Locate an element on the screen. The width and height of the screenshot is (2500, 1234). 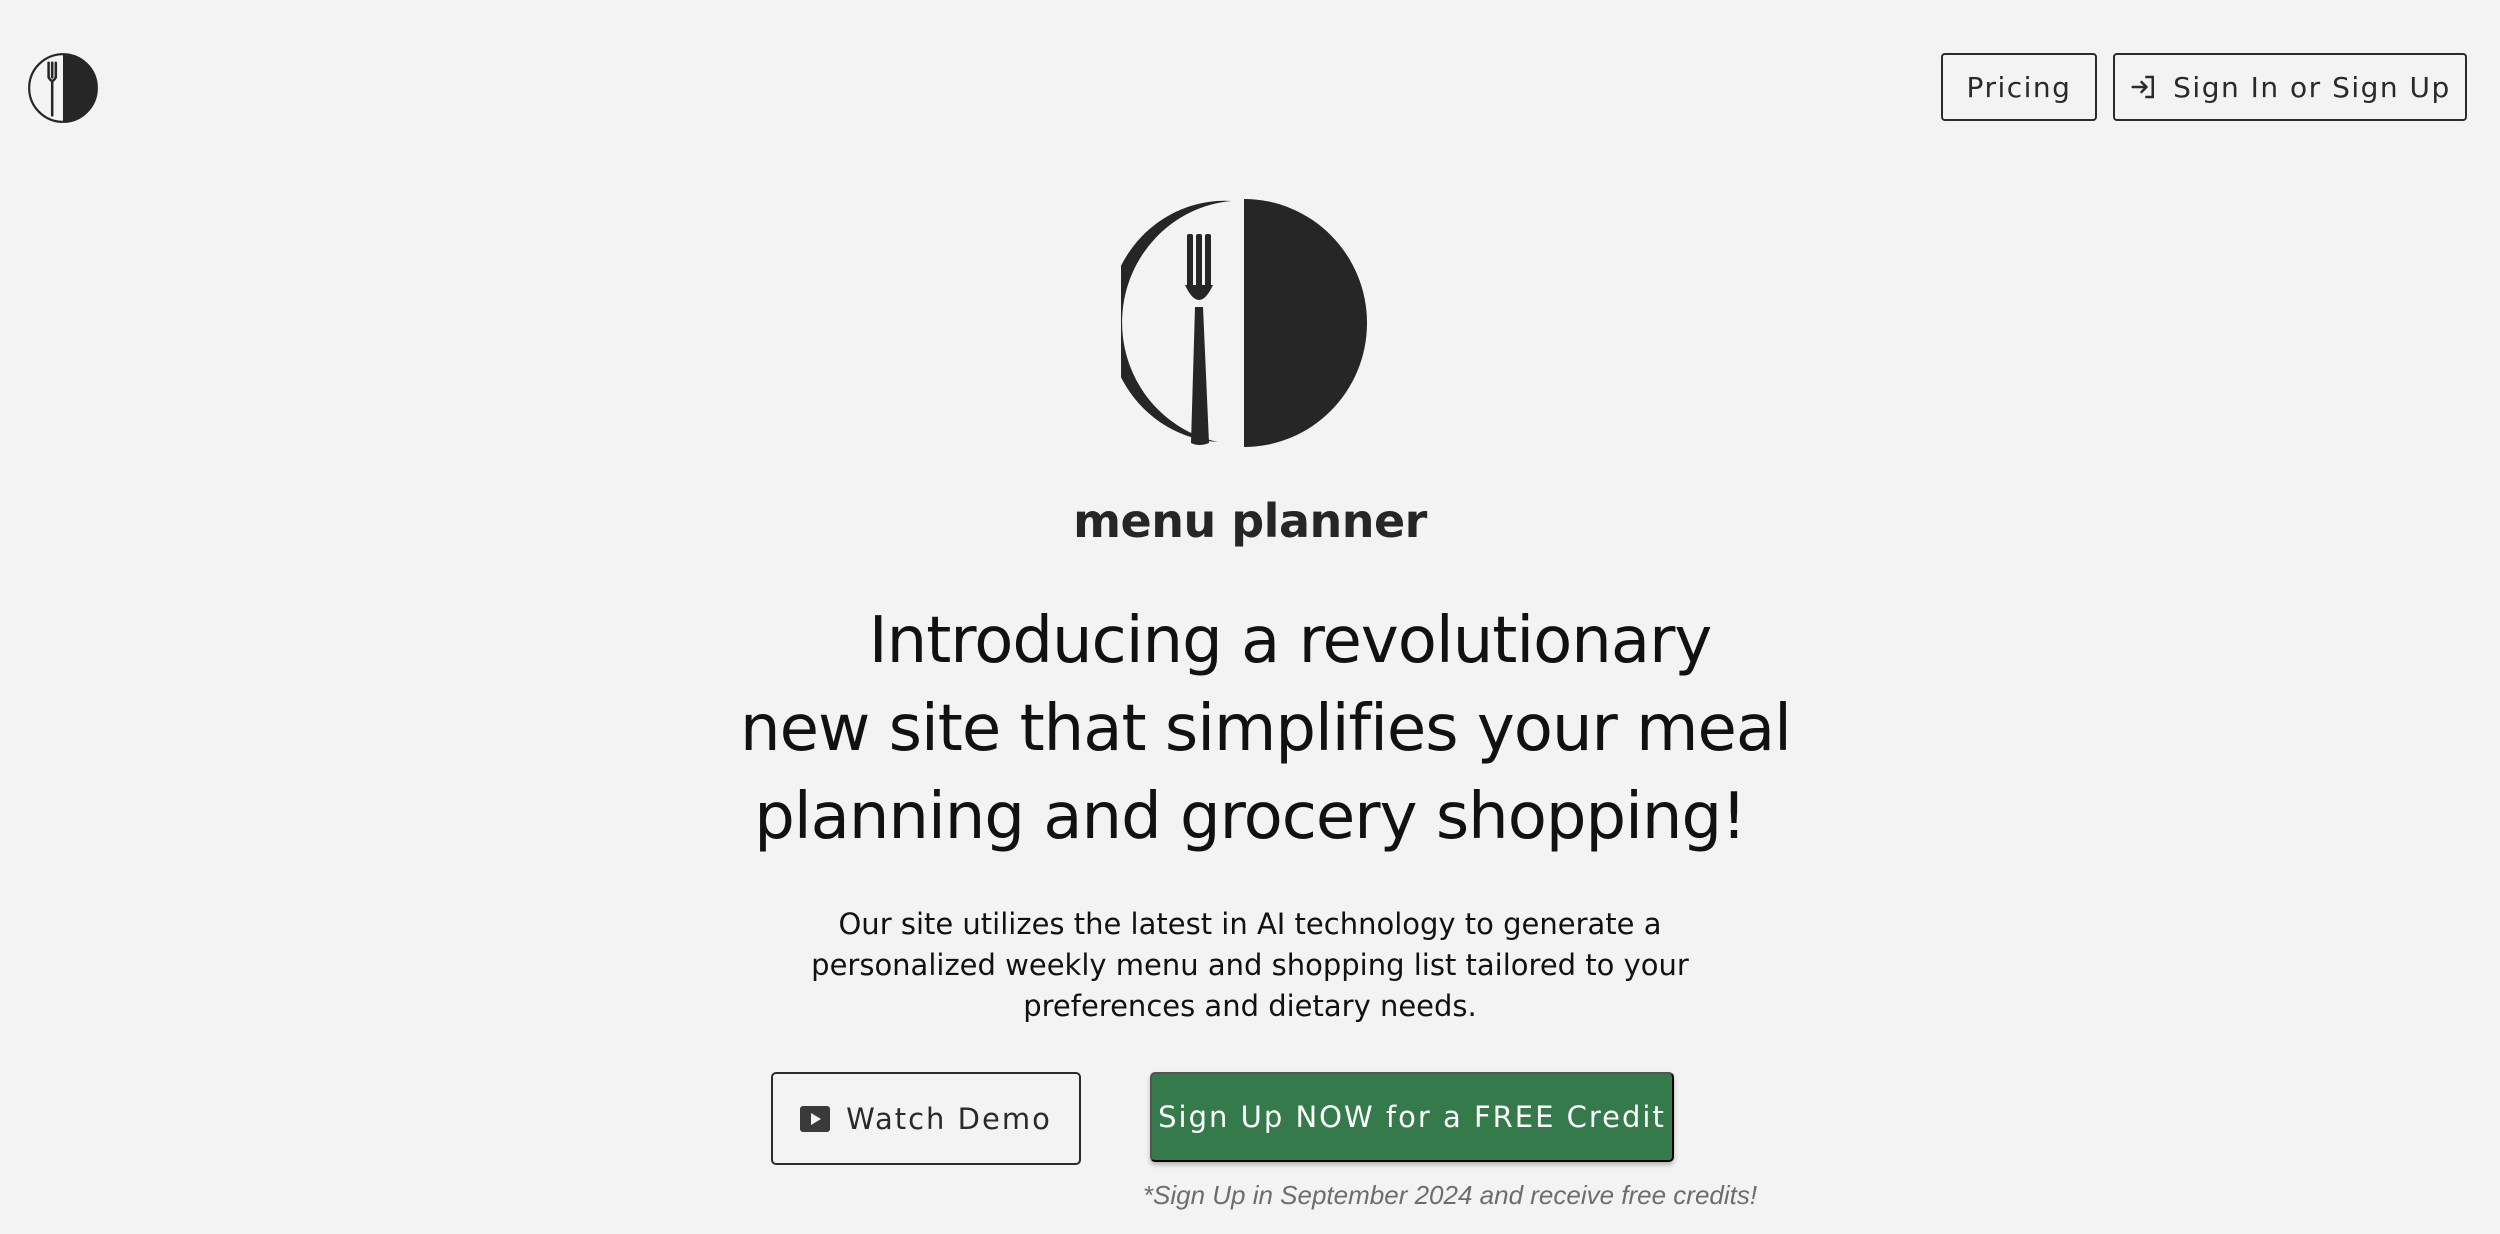
headline-line-1: Introducing a revolutionary is located at coordinates (1290, 641).